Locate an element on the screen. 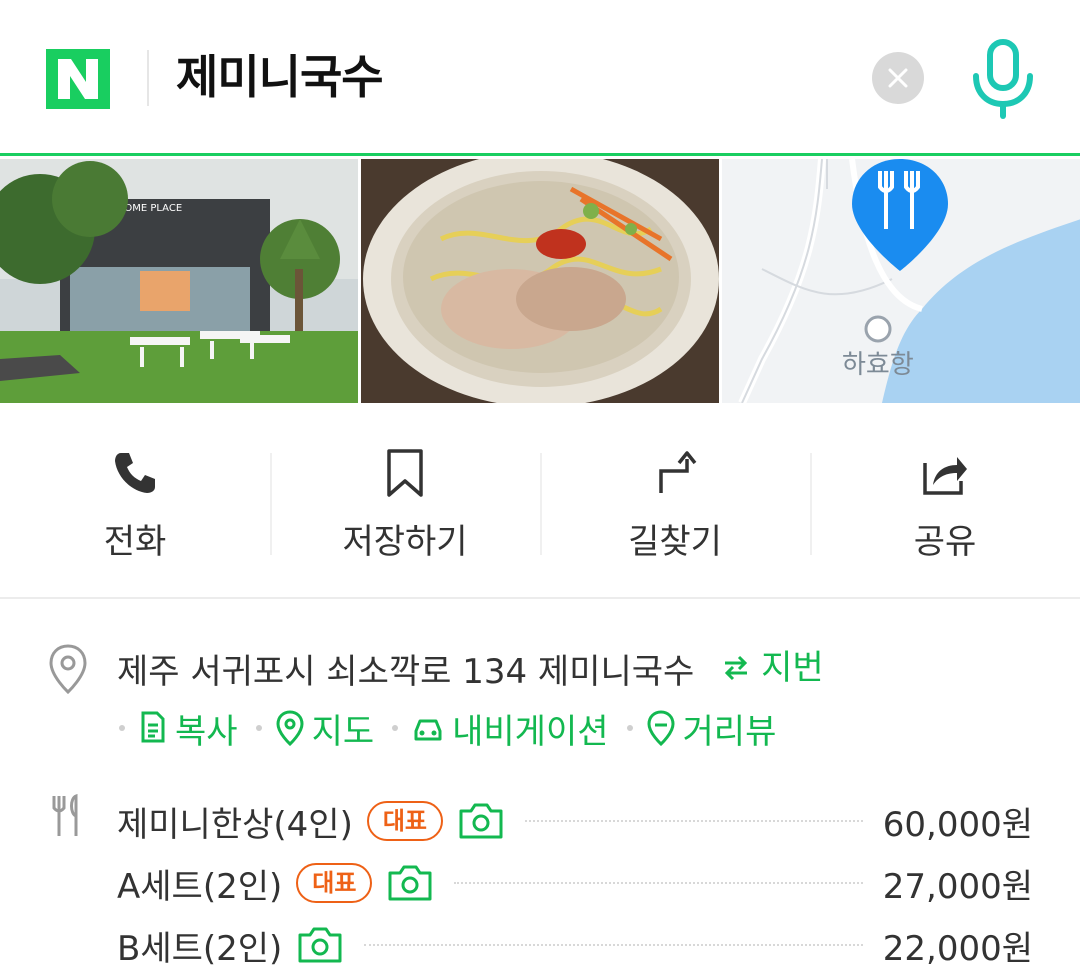 The image size is (1080, 976). menu-item: B세트(2인) 22,000원 is located at coordinates (575, 945).